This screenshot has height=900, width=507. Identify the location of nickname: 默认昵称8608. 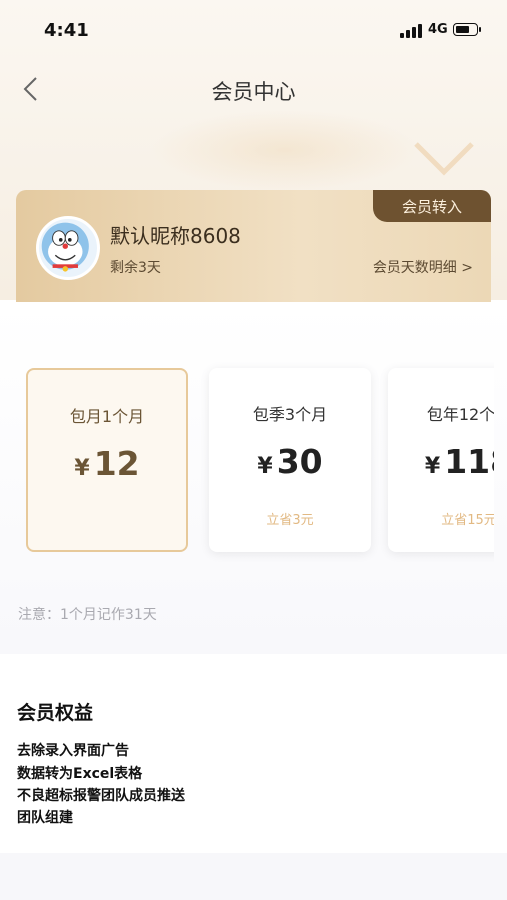
(175, 236).